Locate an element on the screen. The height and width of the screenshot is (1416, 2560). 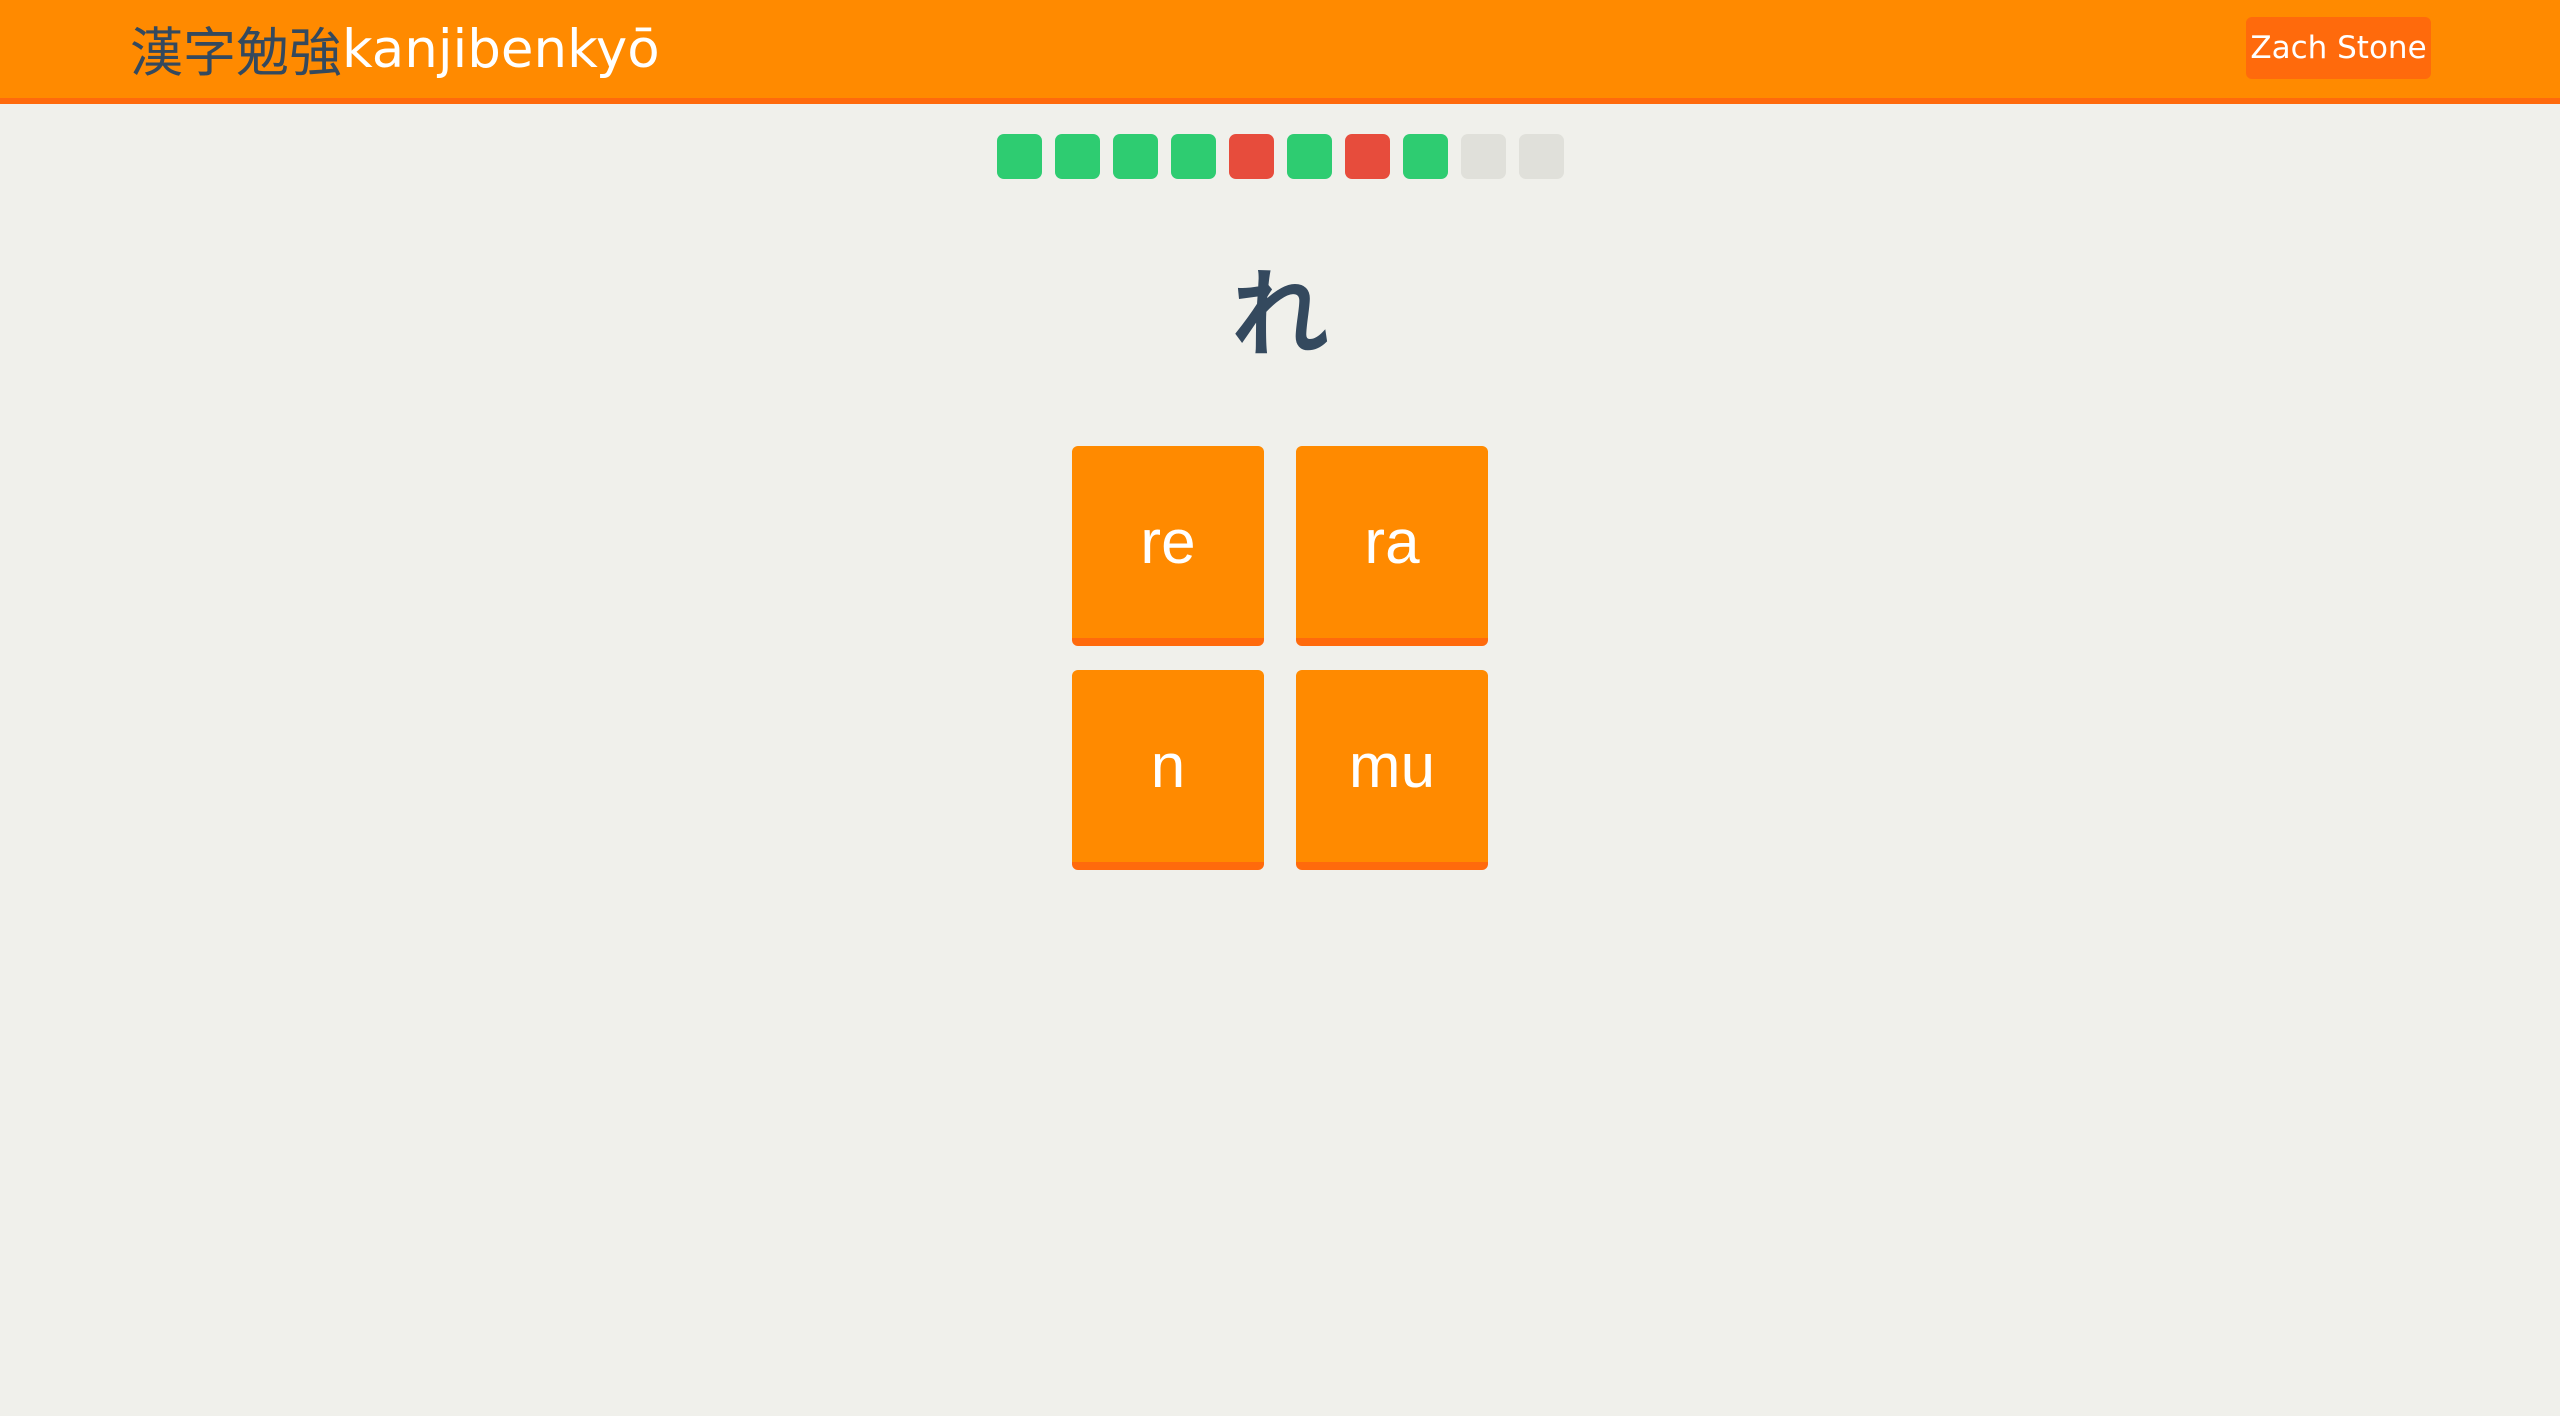
answer-button-4: mu is located at coordinates (1392, 770).